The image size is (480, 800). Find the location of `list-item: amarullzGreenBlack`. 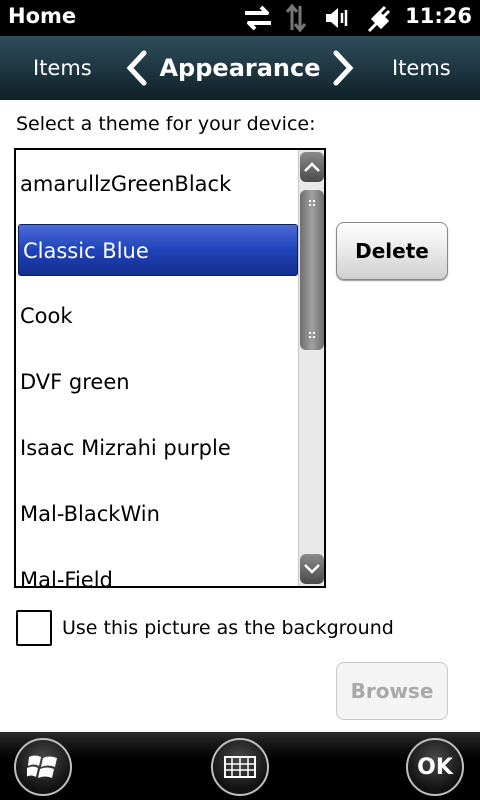

list-item: amarullzGreenBlack is located at coordinates (157, 184).